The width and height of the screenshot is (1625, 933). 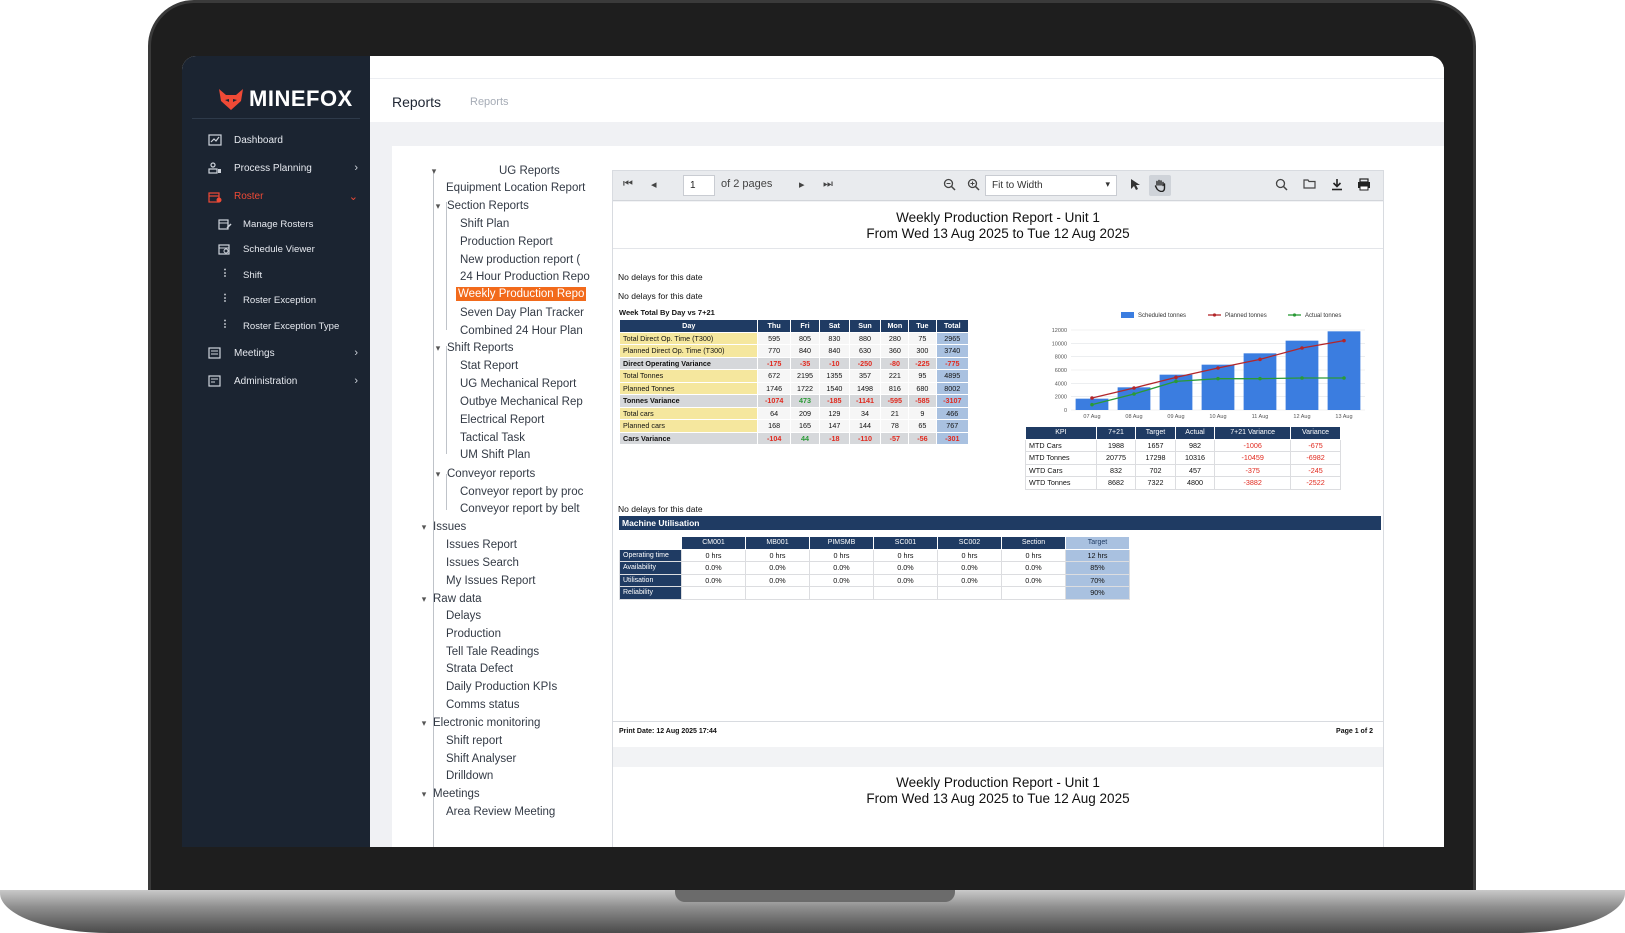 I want to click on tree-node: Comms status, so click(x=483, y=705).